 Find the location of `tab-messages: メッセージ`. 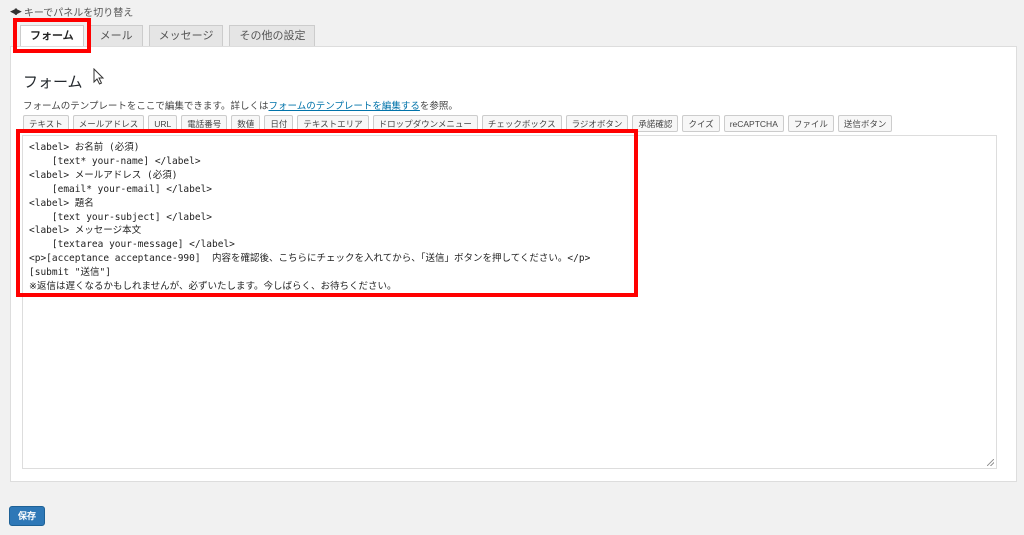

tab-messages: メッセージ is located at coordinates (186, 35).